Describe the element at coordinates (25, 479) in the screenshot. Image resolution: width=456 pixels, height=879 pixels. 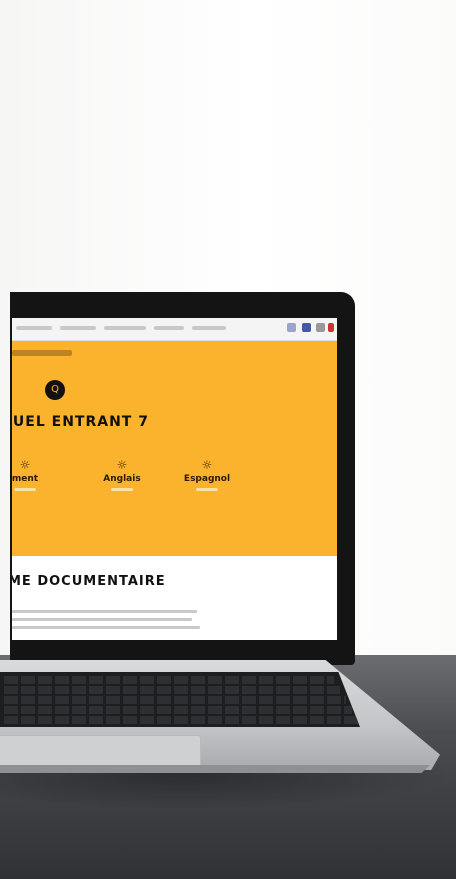
I see `feature-value: ment` at that location.